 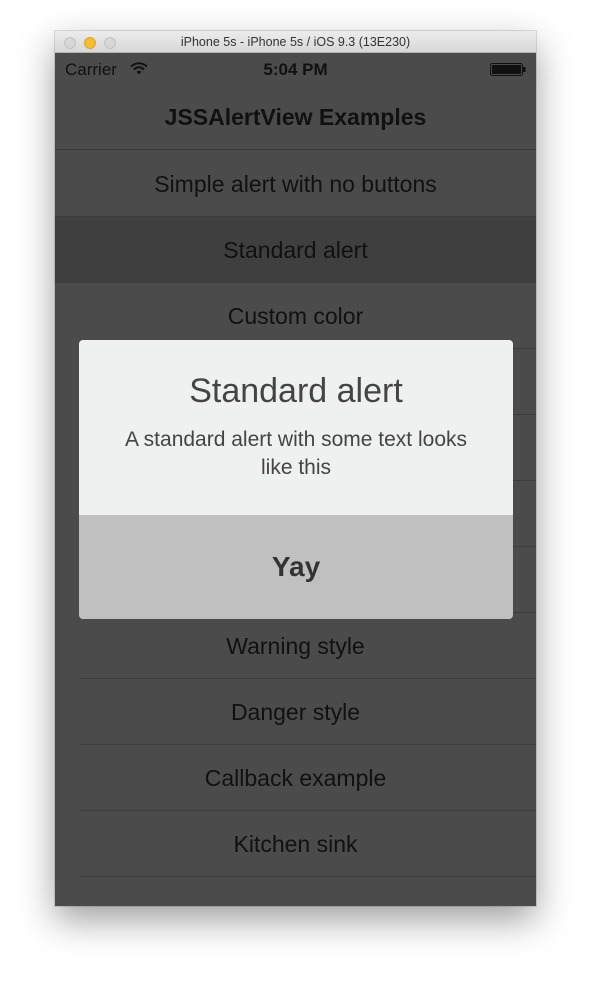 What do you see at coordinates (295, 316) in the screenshot?
I see `list-item-label: Custom color` at bounding box center [295, 316].